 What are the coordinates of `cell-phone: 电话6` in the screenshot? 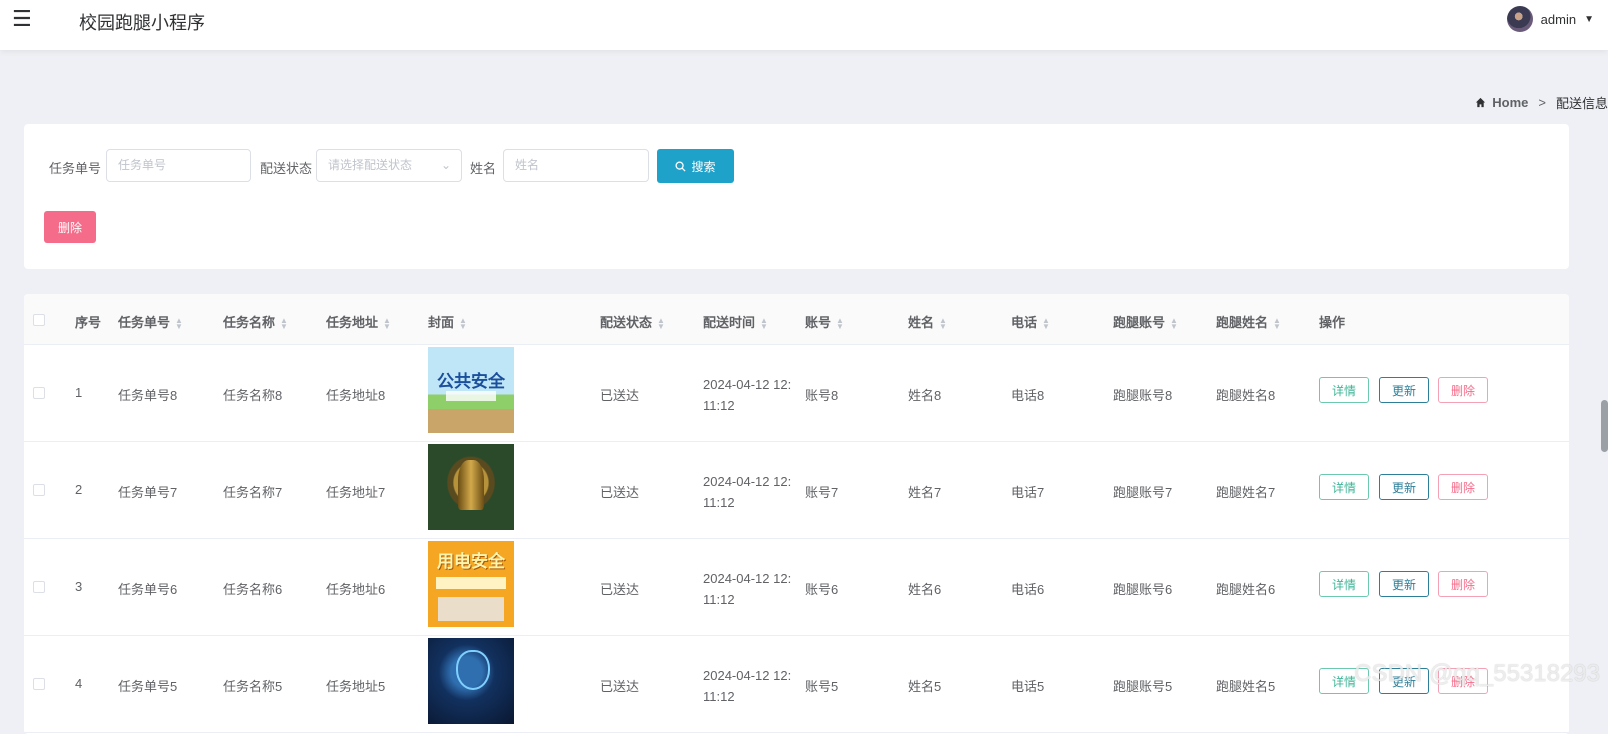 It's located at (1028, 589).